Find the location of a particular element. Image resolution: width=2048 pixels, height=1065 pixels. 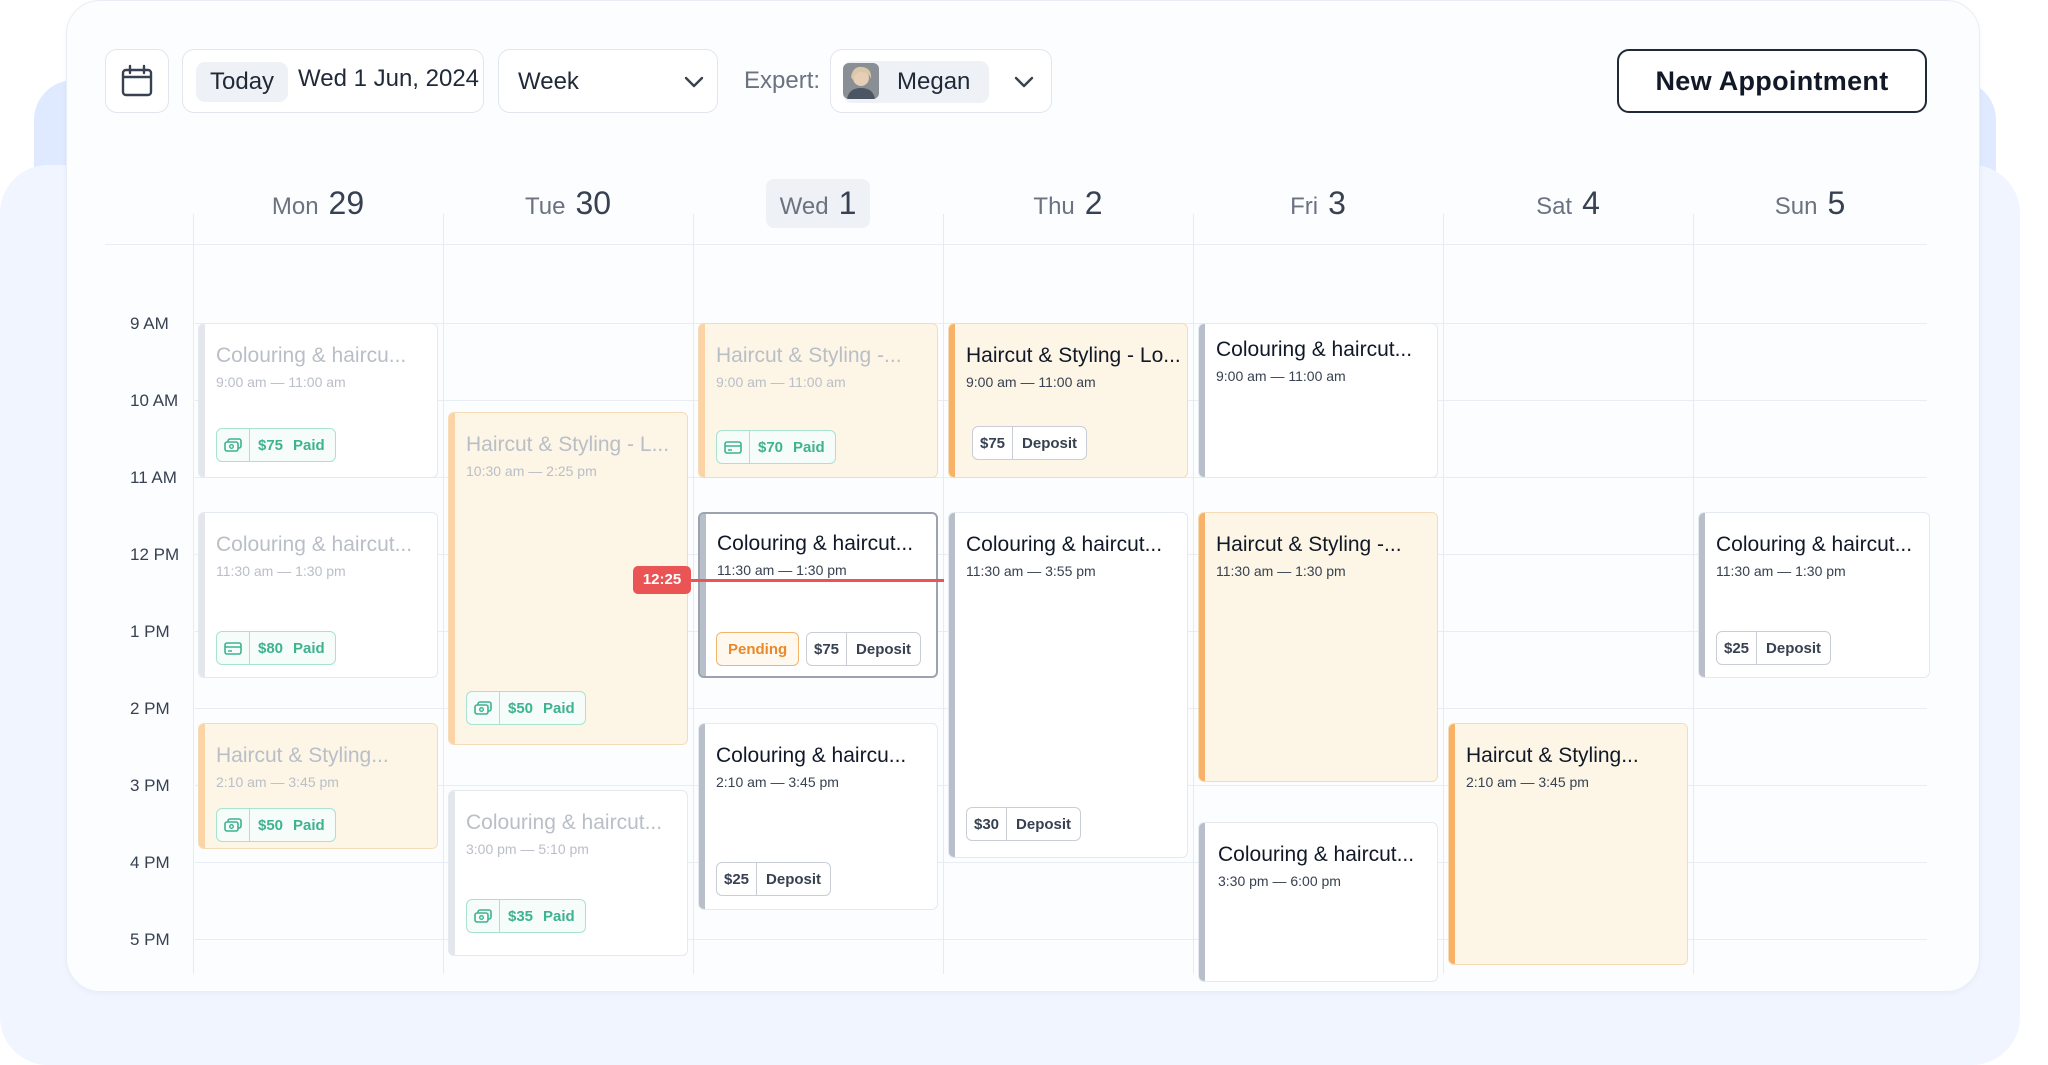

event-time: 2:10 am — 3:45 pm is located at coordinates (277, 782).